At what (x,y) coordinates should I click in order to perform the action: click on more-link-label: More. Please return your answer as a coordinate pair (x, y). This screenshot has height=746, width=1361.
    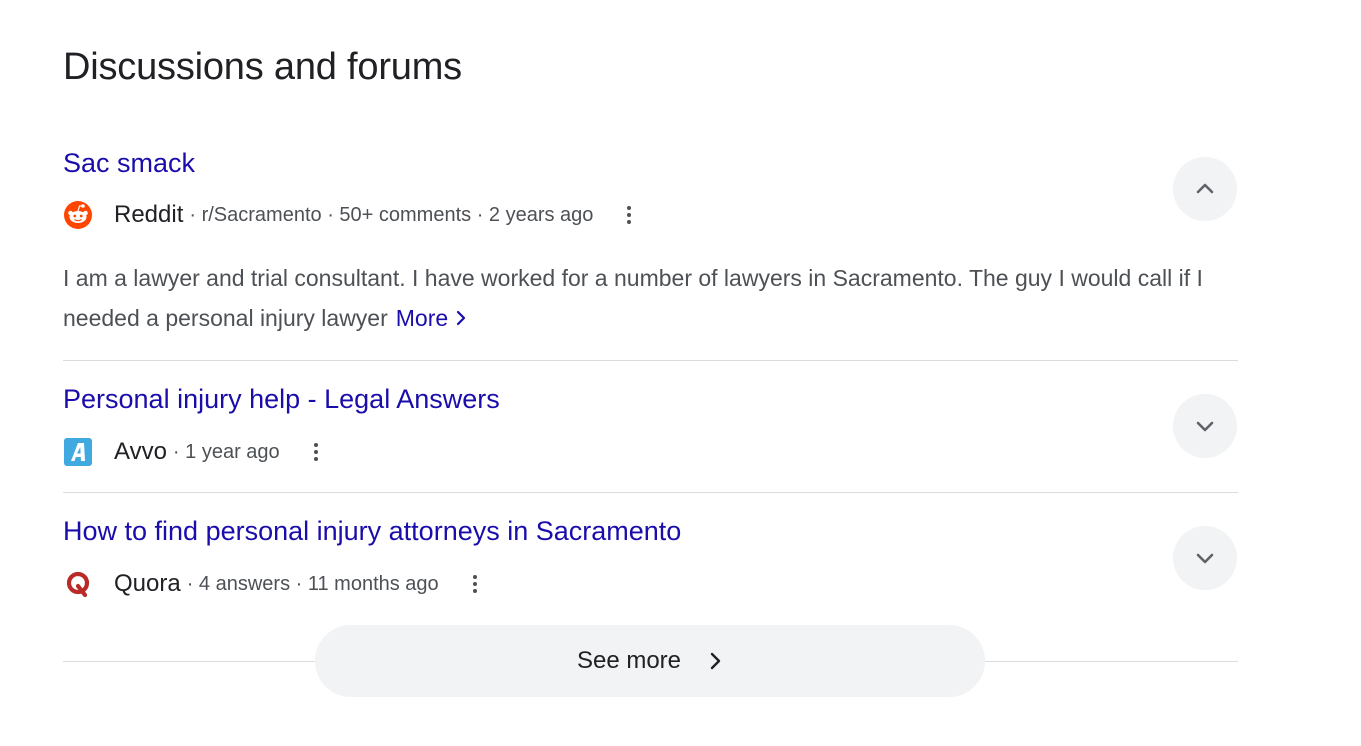
    Looking at the image, I should click on (422, 318).